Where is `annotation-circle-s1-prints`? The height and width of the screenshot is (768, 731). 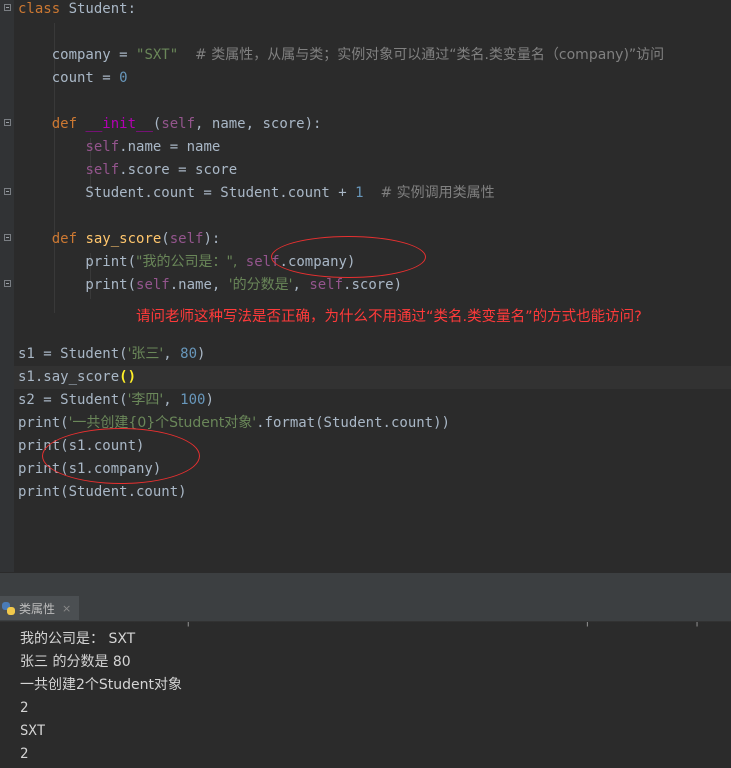 annotation-circle-s1-prints is located at coordinates (121, 456).